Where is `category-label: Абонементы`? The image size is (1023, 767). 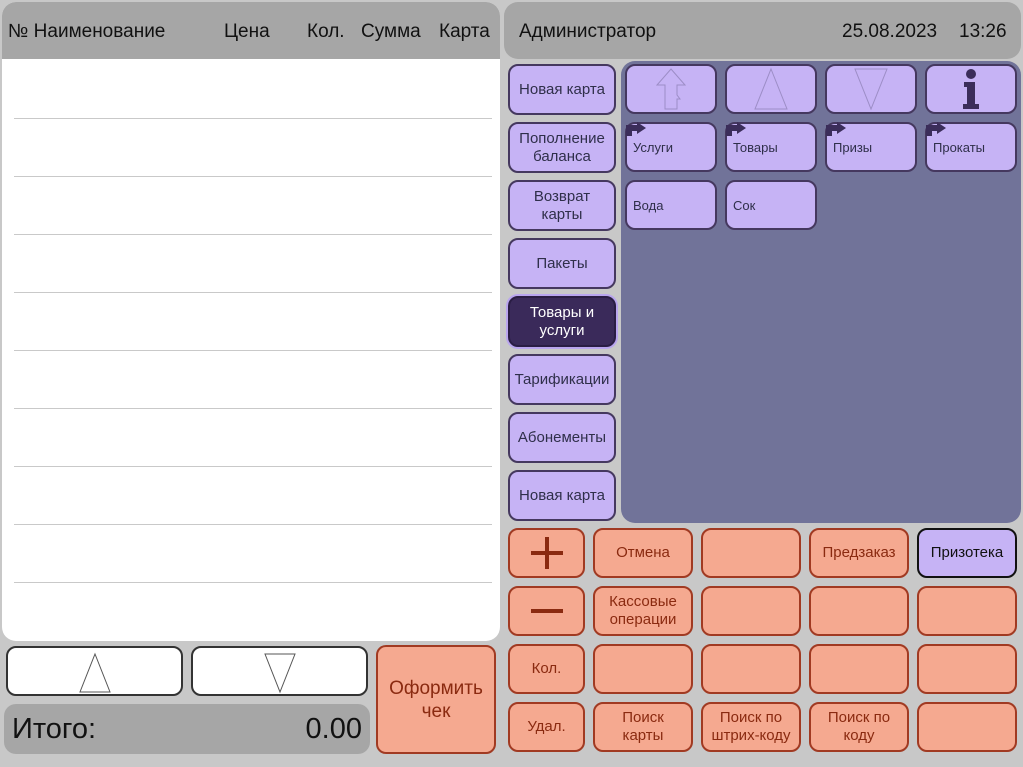
category-label: Абонементы is located at coordinates (562, 437).